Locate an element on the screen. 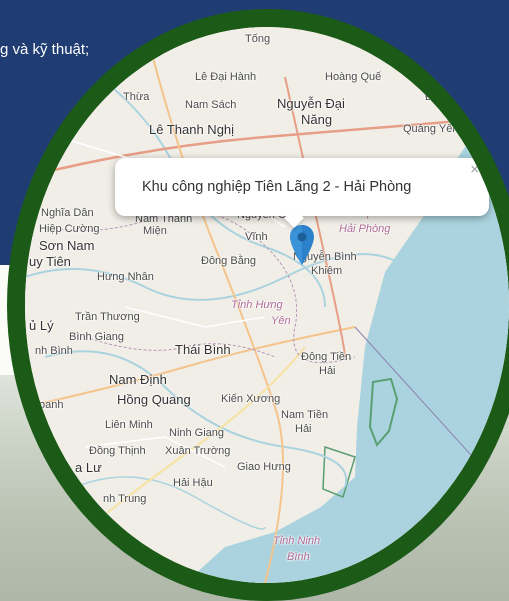 Image resolution: width=509 pixels, height=601 pixels. close-icon: × is located at coordinates (474, 169).